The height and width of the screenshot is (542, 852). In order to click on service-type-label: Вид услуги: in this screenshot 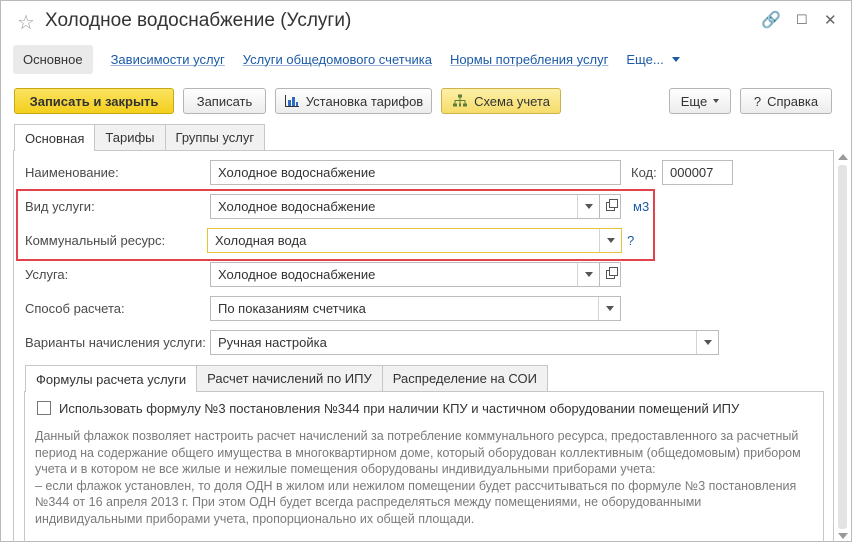, I will do `click(60, 206)`.